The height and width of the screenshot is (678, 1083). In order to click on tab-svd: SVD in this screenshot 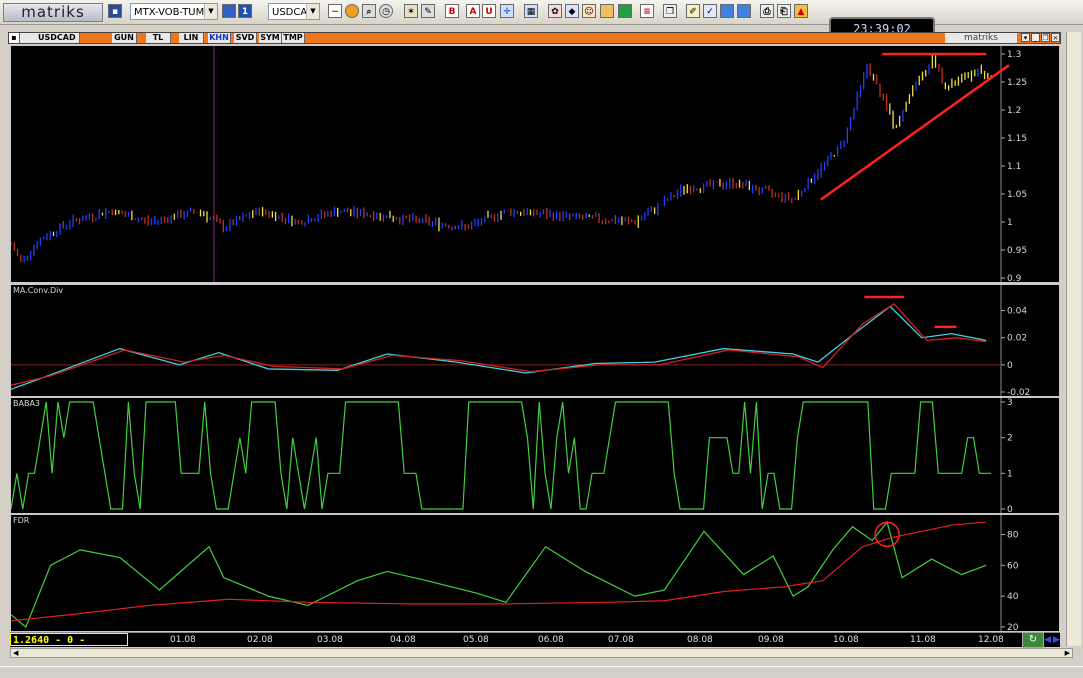, I will do `click(245, 38)`.